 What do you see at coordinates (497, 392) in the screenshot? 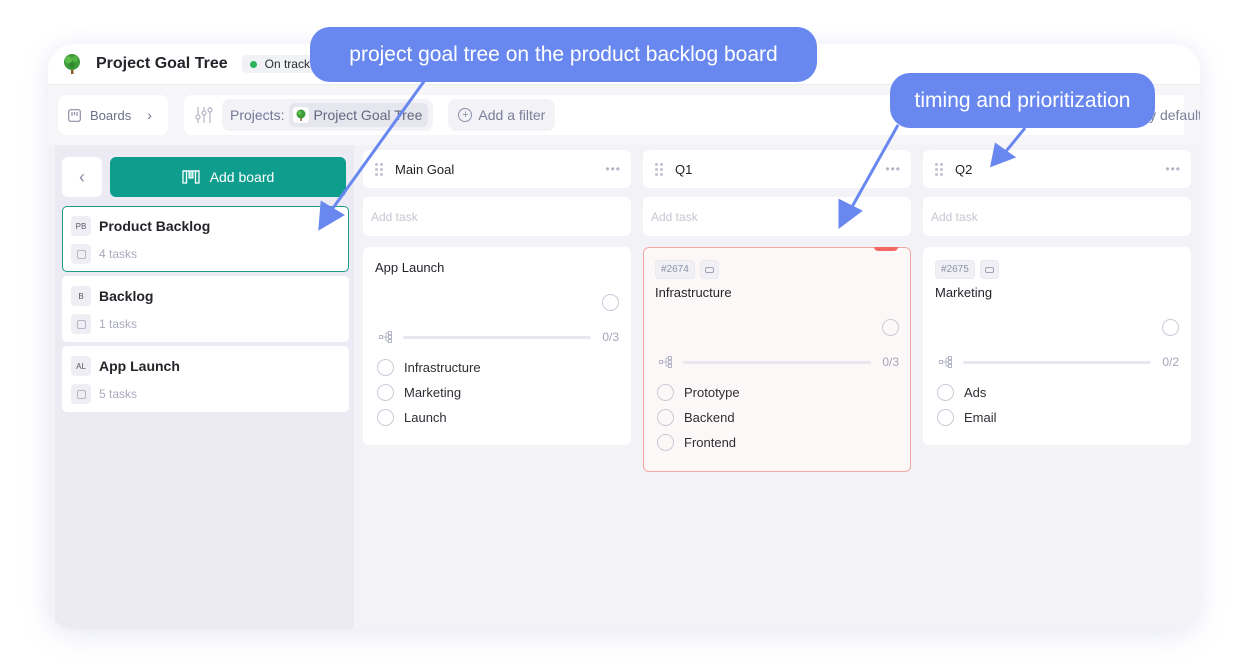
I see `subtask-item: Marketing` at bounding box center [497, 392].